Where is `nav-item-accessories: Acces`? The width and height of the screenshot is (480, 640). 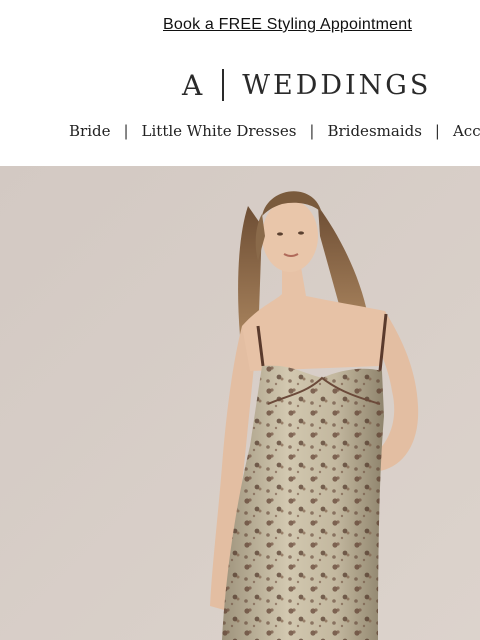
nav-item-accessories: Acces is located at coordinates (466, 131).